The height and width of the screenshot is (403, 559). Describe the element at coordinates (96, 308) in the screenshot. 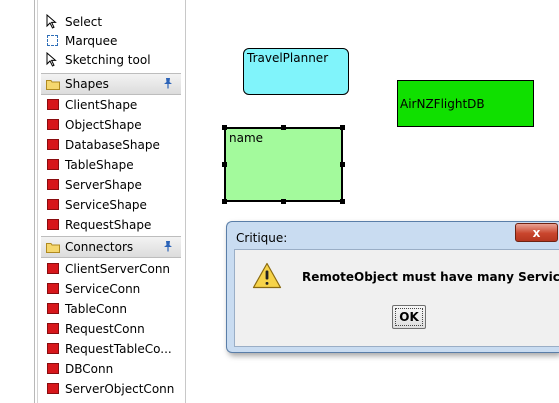

I see `item-label: TableConn` at that location.